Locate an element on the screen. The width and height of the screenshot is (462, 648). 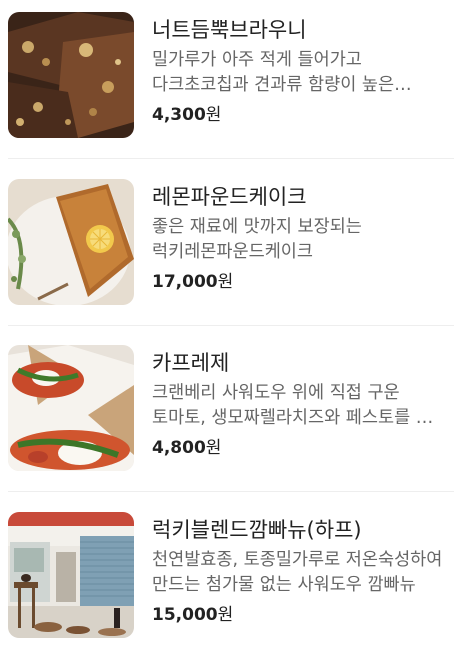
caprese-photo is located at coordinates (71, 408).